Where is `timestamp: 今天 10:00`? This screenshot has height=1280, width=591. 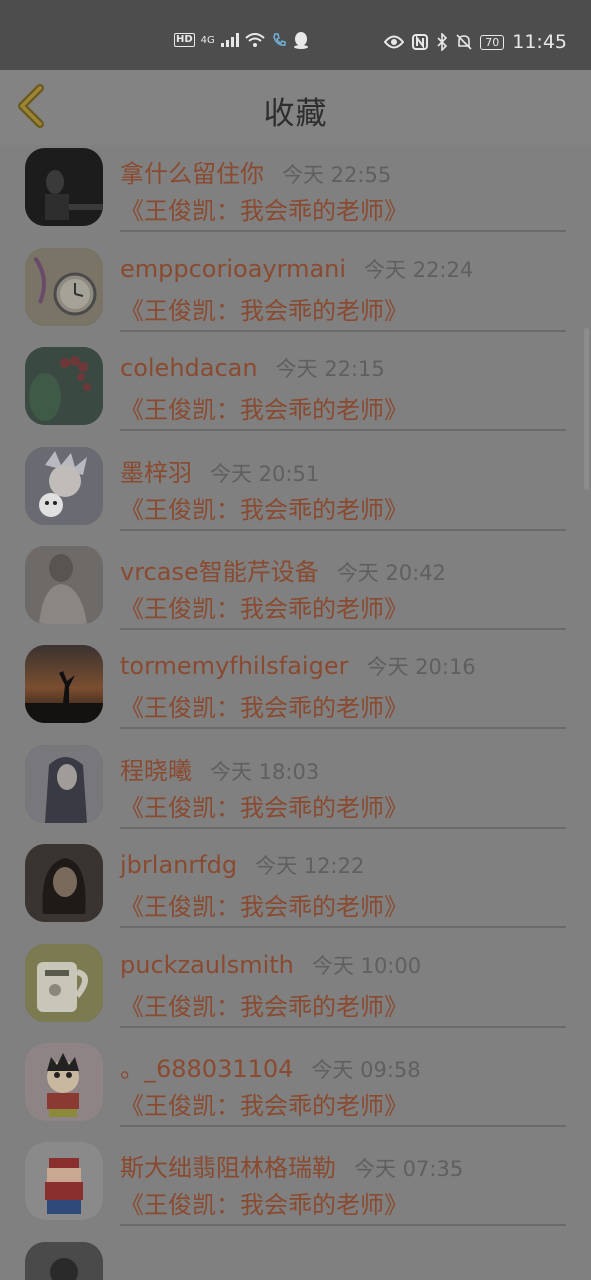 timestamp: 今天 10:00 is located at coordinates (366, 965).